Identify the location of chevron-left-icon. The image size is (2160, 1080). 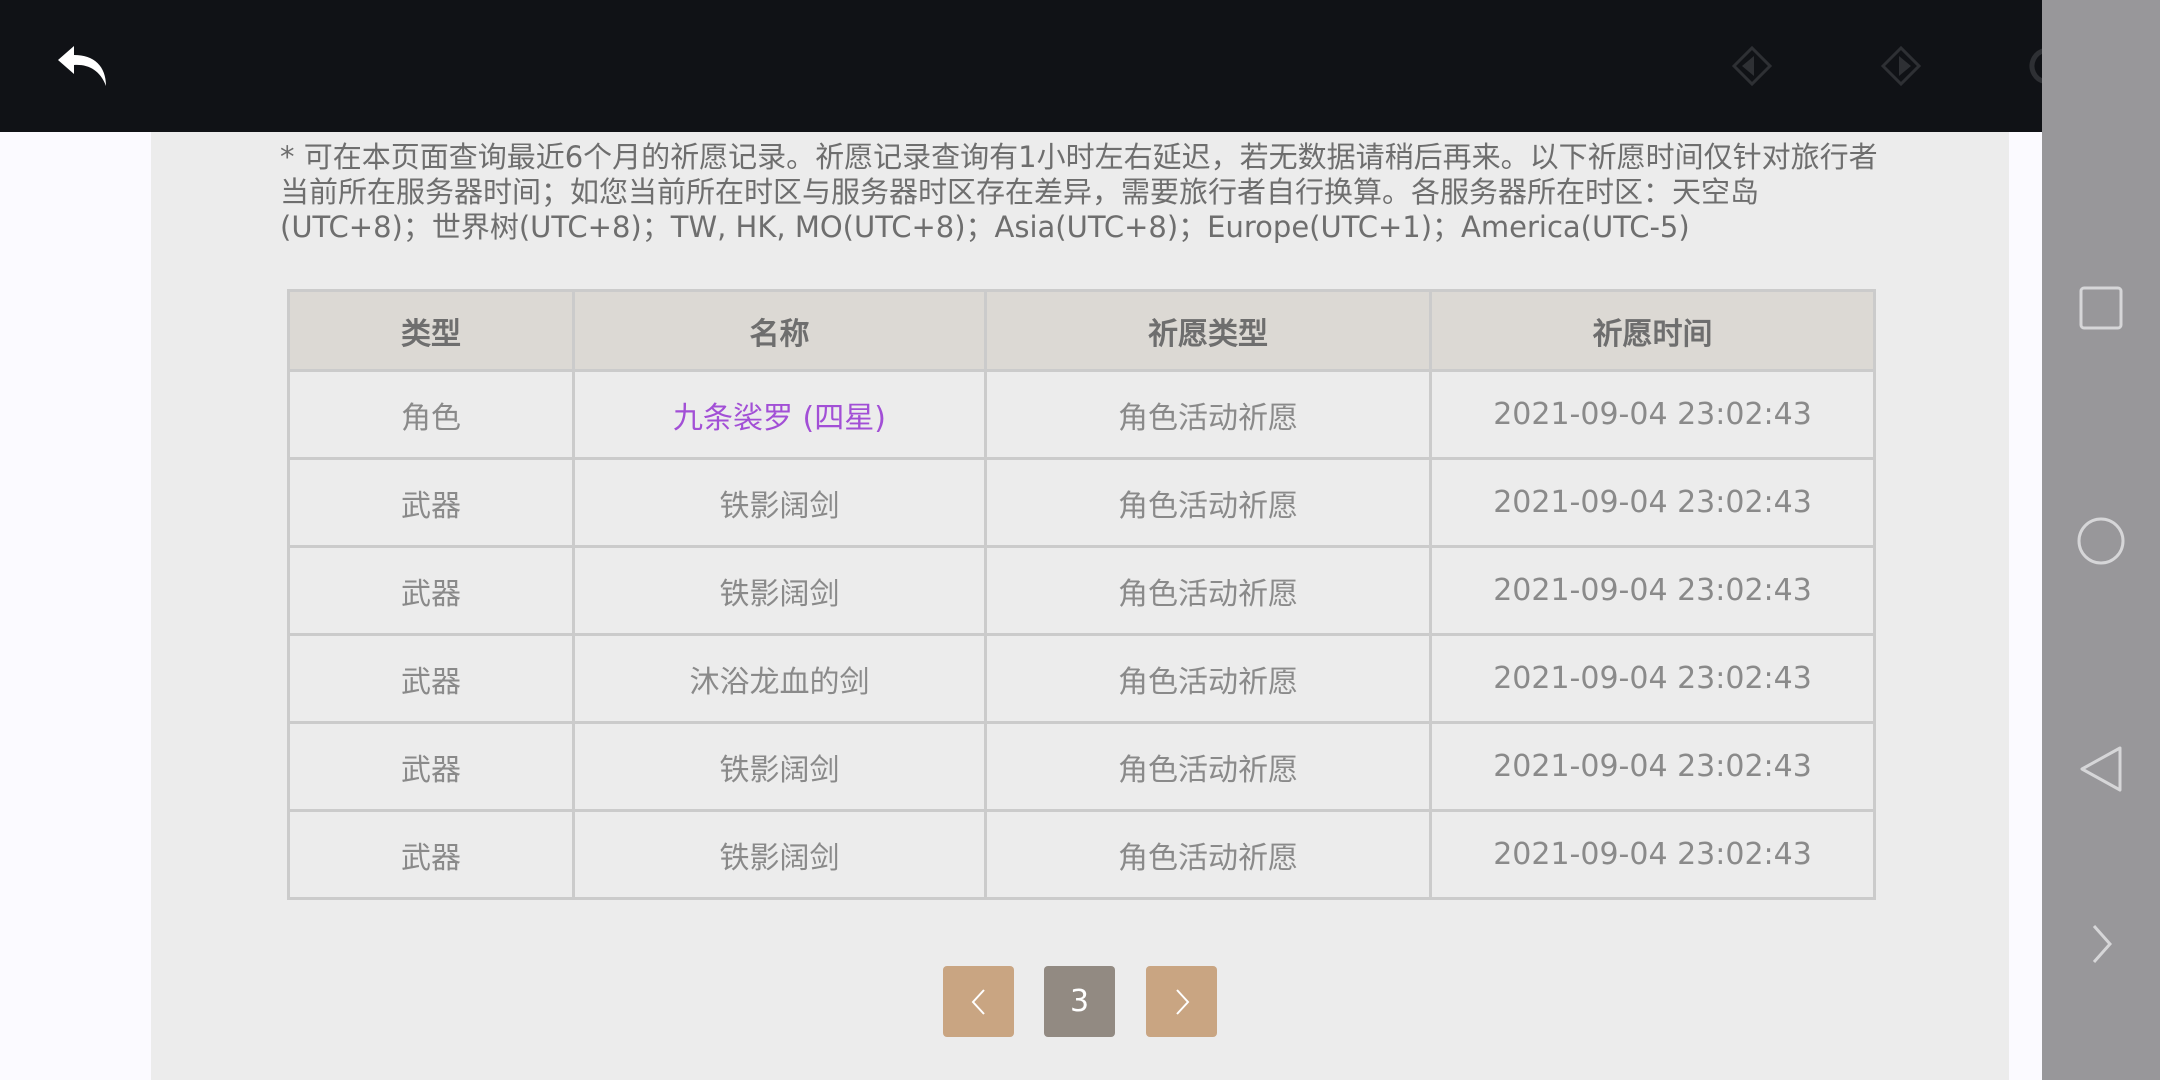
(978, 1001).